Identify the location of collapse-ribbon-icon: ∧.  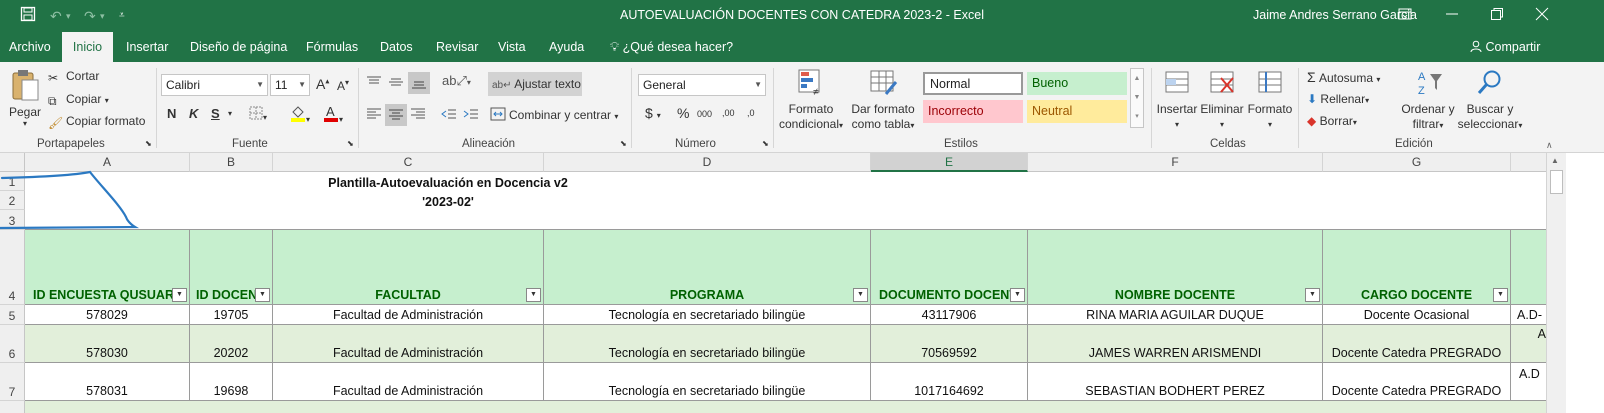
(1549, 145).